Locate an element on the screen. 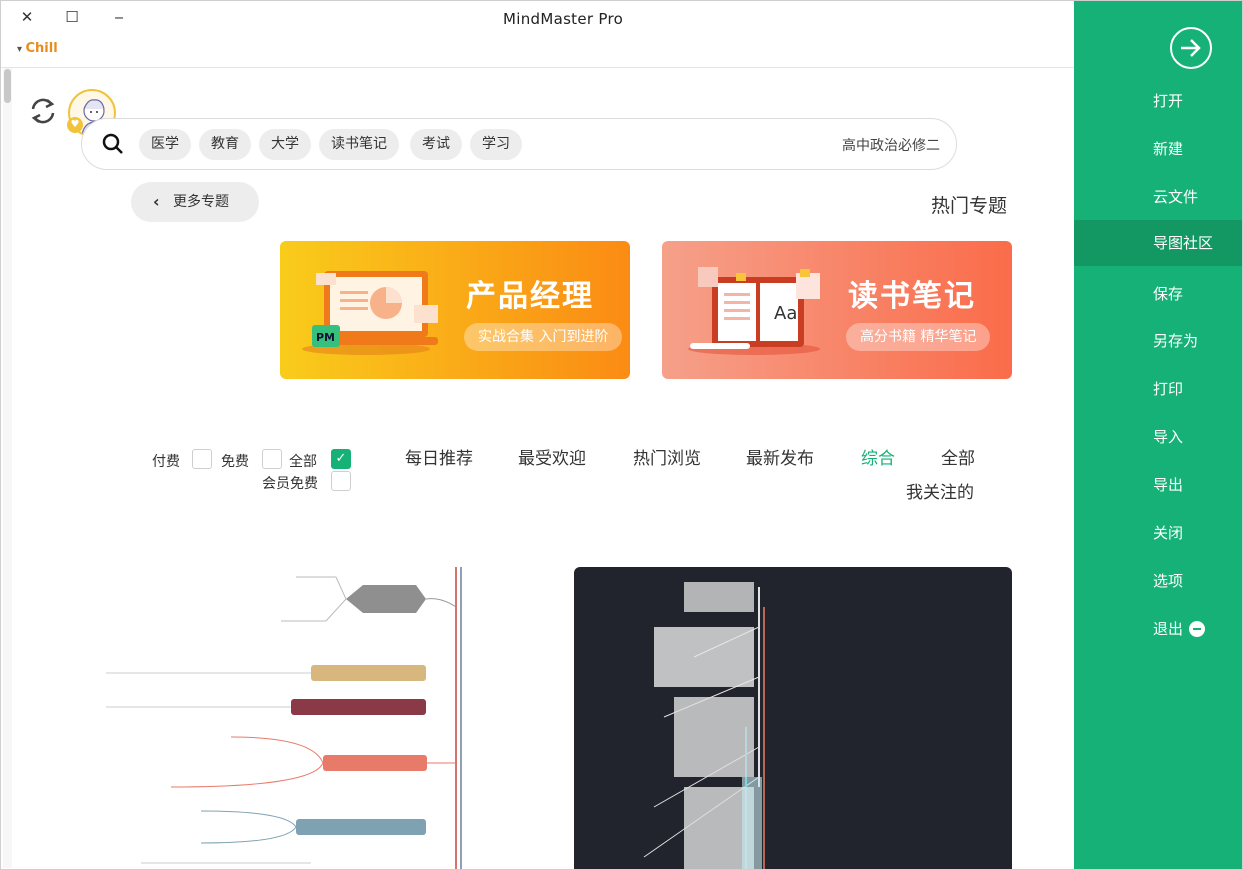 This screenshot has width=1243, height=870. more-topics-button: ‹ 更多专题 is located at coordinates (195, 202).